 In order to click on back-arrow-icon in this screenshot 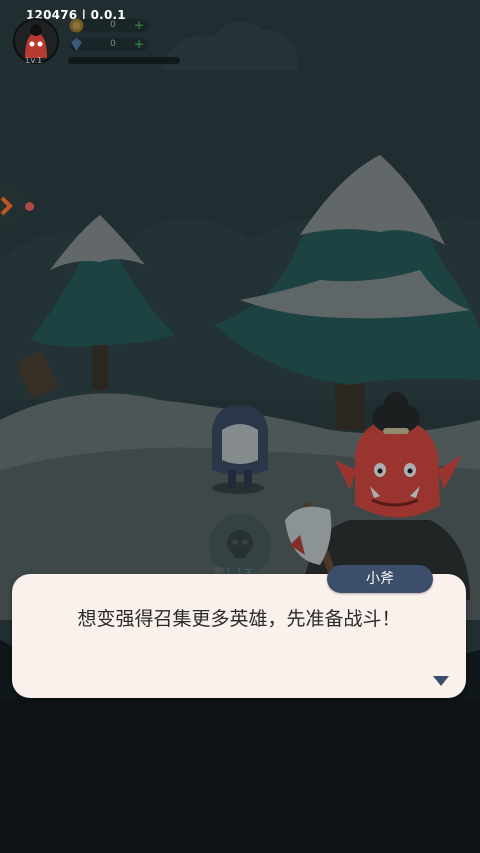, I will do `click(6, 206)`.